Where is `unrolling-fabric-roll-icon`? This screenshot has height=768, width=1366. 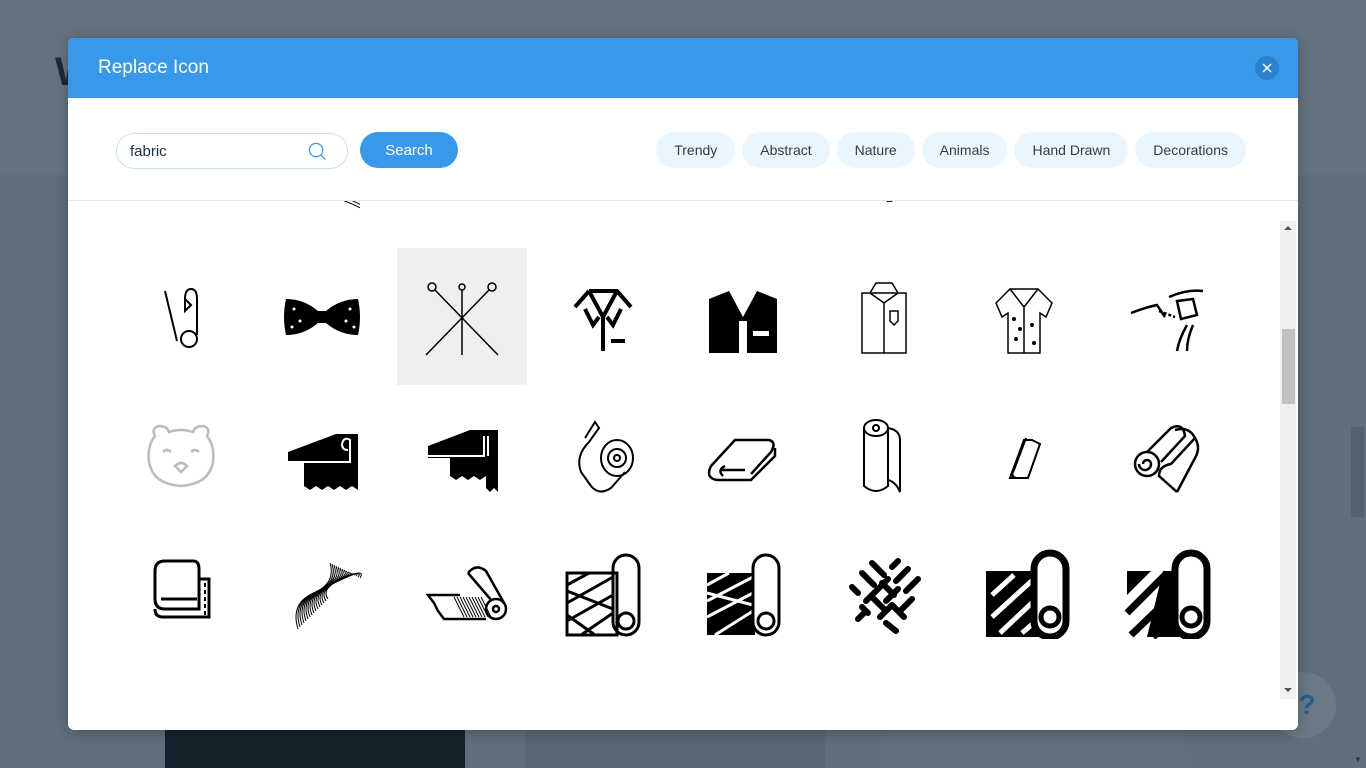 unrolling-fabric-roll-icon is located at coordinates (605, 455).